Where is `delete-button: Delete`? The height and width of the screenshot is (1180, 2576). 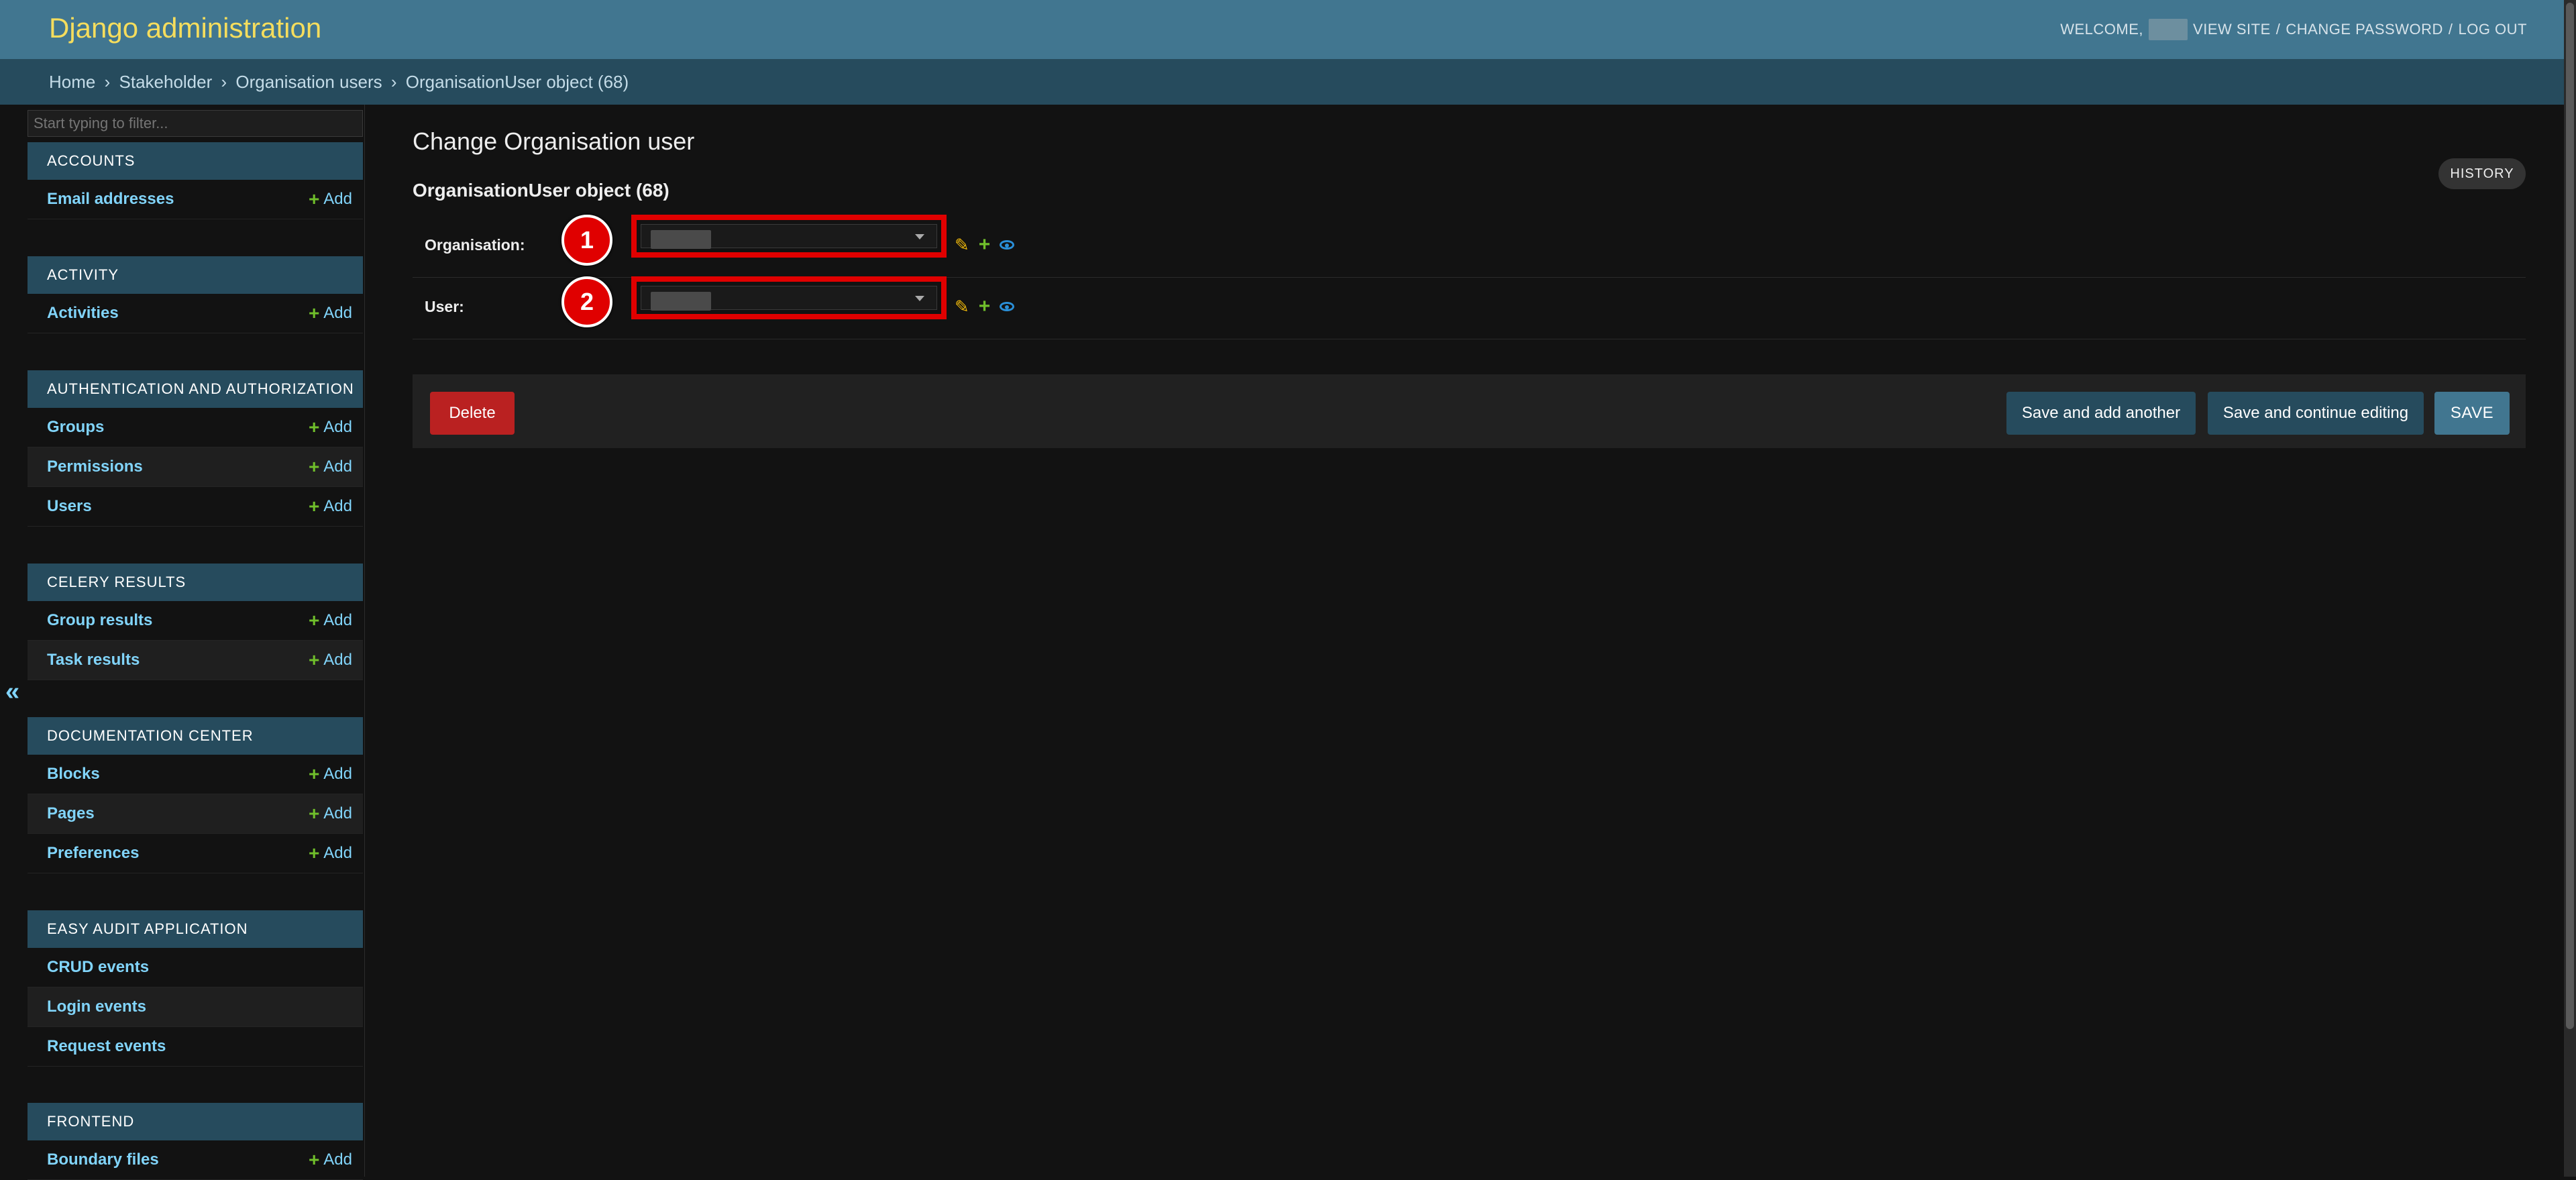 delete-button: Delete is located at coordinates (472, 413).